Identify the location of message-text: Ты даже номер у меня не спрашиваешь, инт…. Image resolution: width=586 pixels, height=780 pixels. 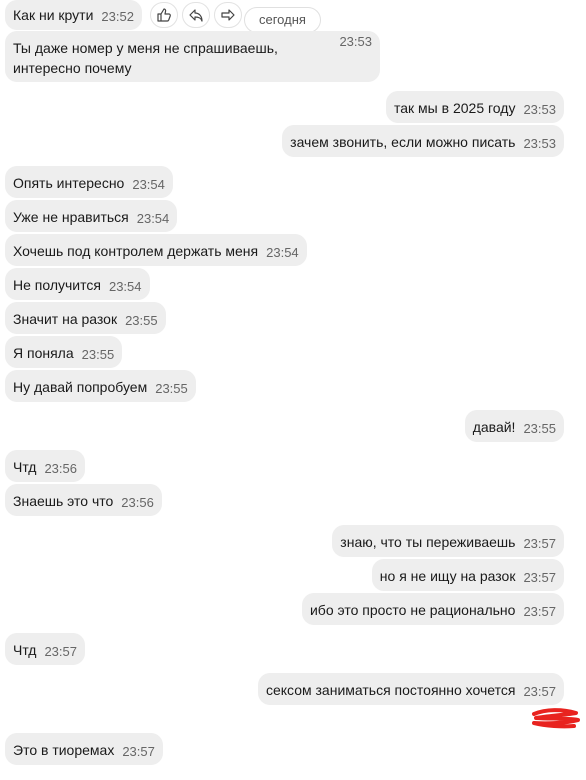
(145, 58).